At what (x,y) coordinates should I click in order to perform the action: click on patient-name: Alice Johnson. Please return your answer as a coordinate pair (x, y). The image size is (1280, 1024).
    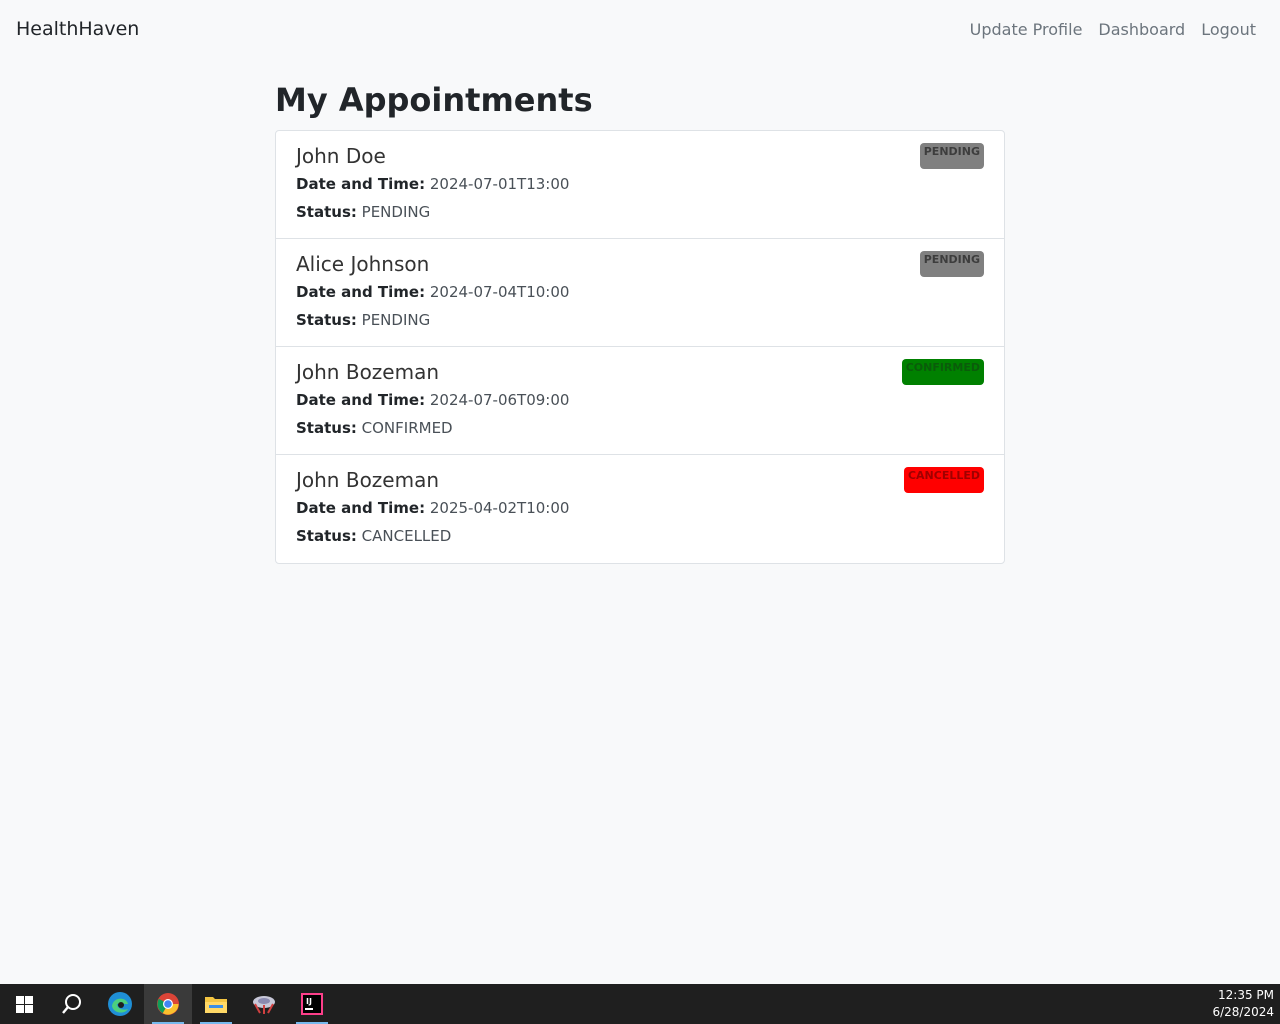
    Looking at the image, I should click on (363, 264).